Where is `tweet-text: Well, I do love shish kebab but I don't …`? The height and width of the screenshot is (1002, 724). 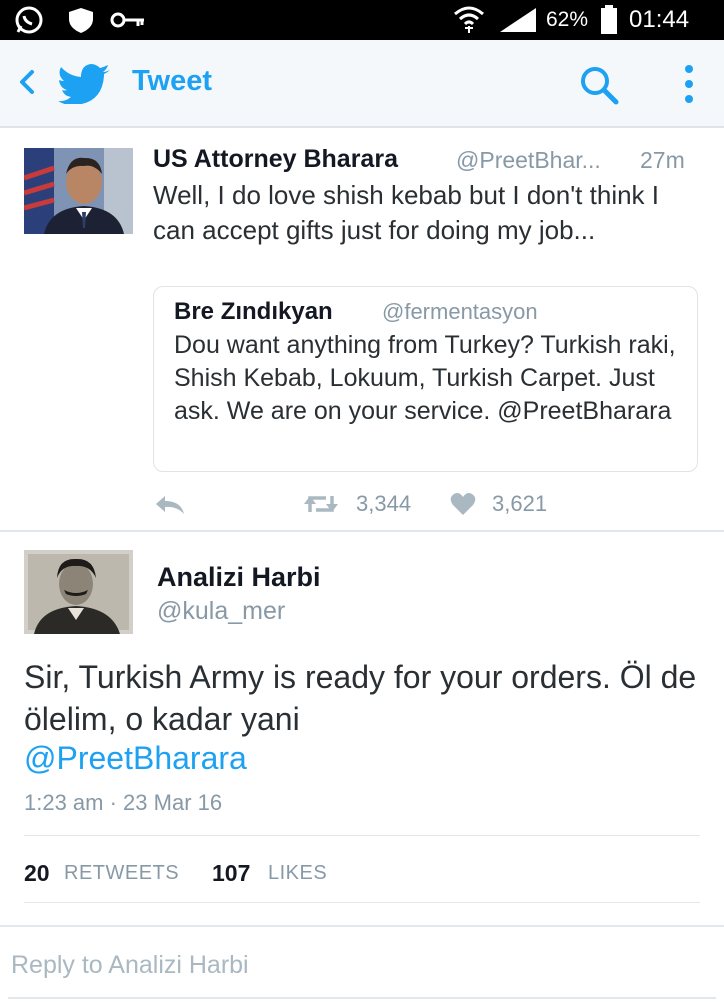
tweet-text: Well, I do love shish kebab but I don't … is located at coordinates (406, 212).